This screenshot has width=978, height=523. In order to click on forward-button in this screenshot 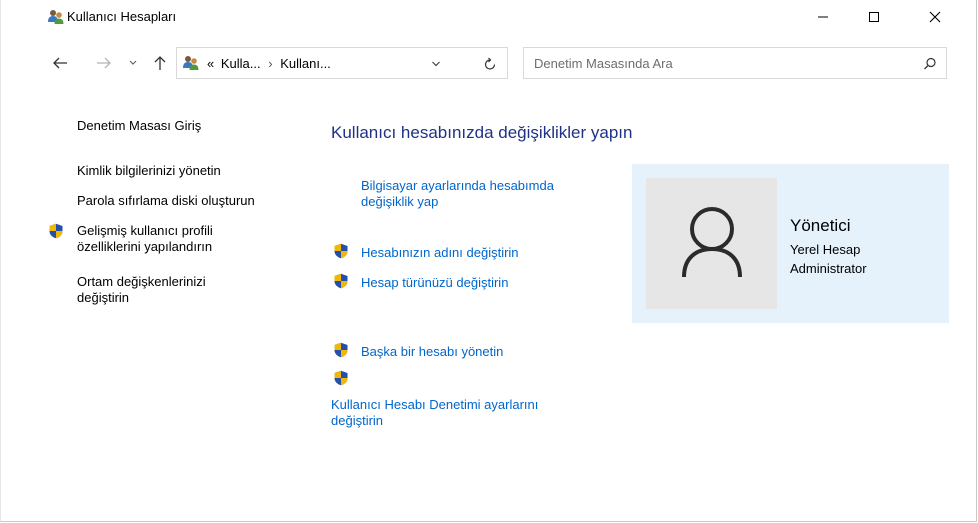, I will do `click(104, 63)`.